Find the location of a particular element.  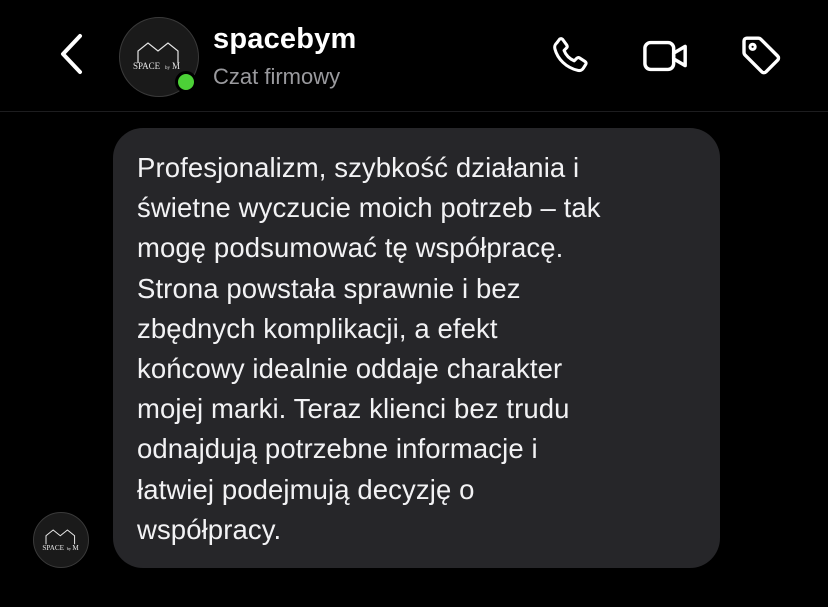

chat-subtitle: Czat firmowy is located at coordinates (277, 76).